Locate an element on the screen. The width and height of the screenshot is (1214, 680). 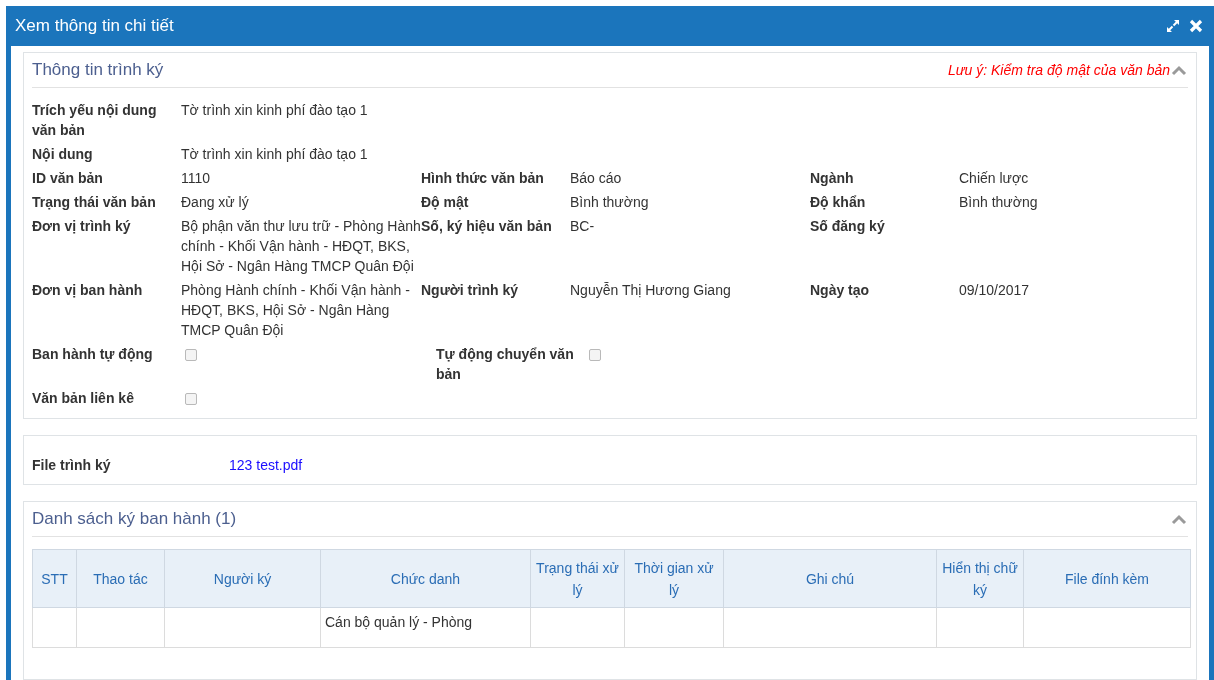
field-label: Số, ký hiệu văn bản is located at coordinates (487, 226).